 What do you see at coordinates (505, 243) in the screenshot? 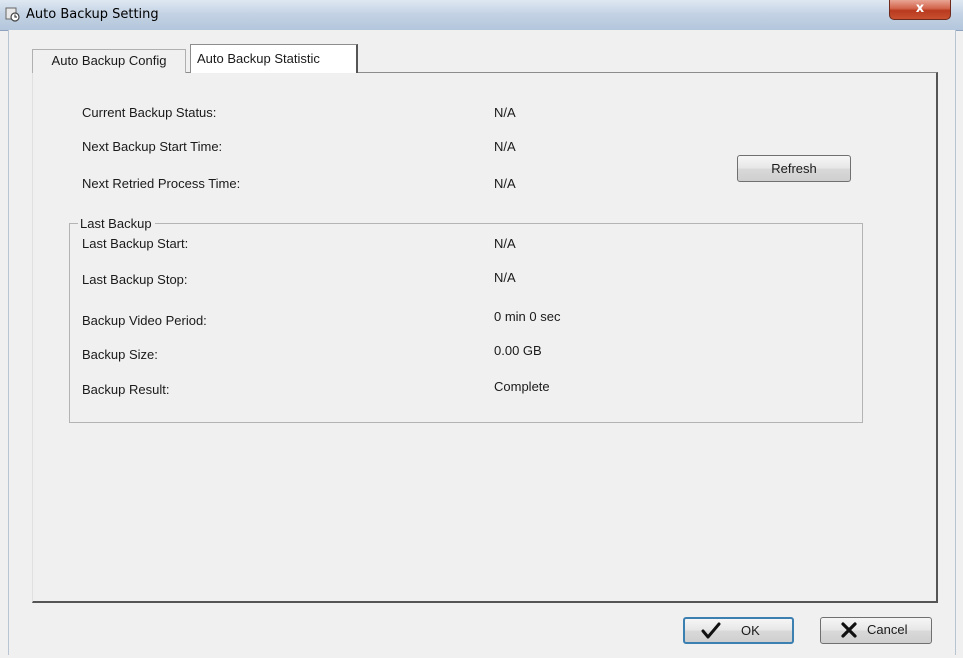
I see `last-backup-start-value: N/A` at bounding box center [505, 243].